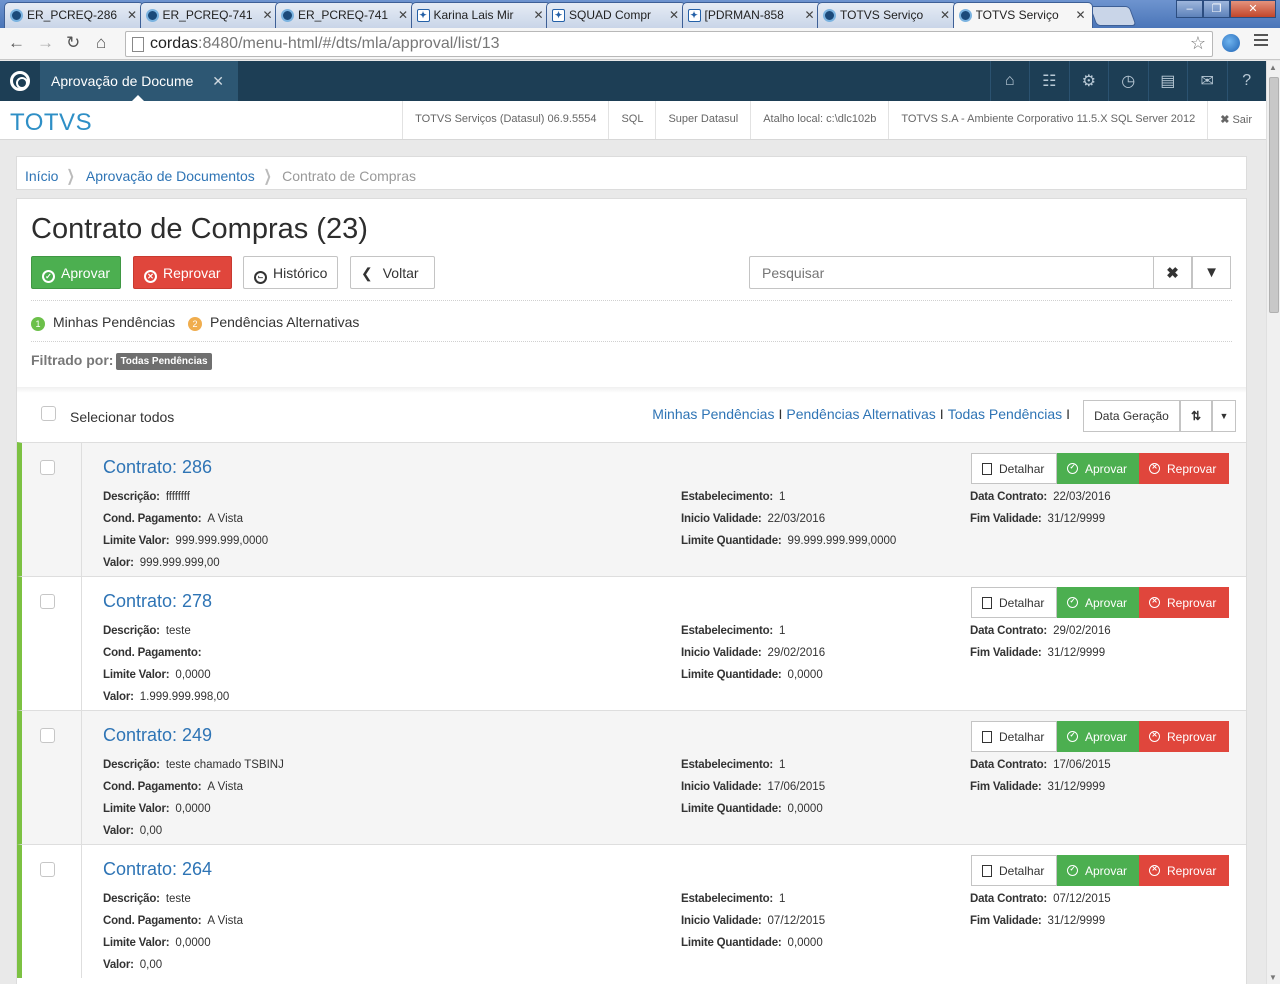 This screenshot has width=1280, height=984. What do you see at coordinates (76, 272) in the screenshot?
I see `approve-button: ✓ Aprovar` at bounding box center [76, 272].